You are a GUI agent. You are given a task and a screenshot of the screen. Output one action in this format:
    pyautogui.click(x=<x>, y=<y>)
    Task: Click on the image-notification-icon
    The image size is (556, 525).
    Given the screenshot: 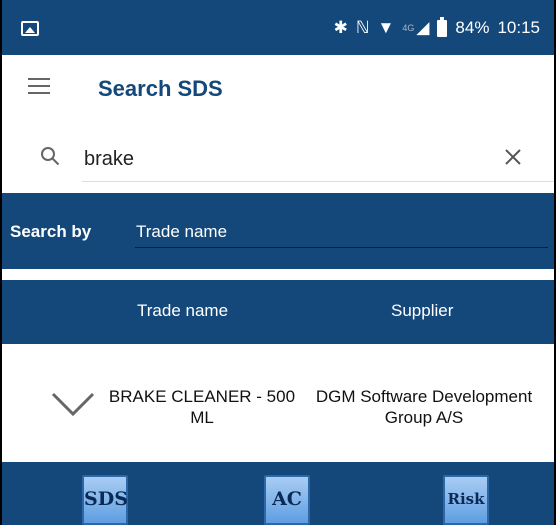 What is the action you would take?
    pyautogui.click(x=30, y=28)
    